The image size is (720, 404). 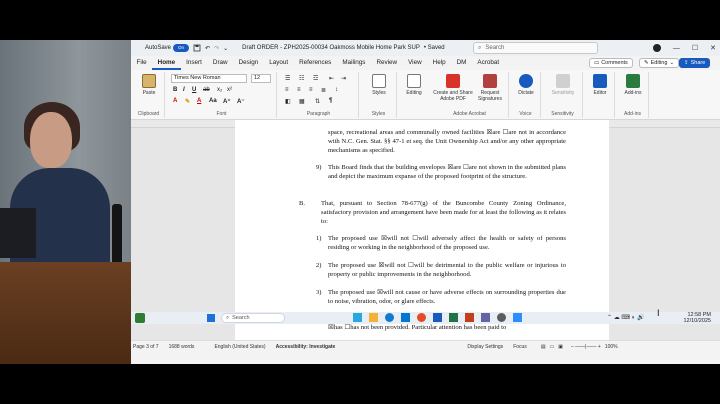 What do you see at coordinates (415, 63) in the screenshot?
I see `tab-view: View` at bounding box center [415, 63].